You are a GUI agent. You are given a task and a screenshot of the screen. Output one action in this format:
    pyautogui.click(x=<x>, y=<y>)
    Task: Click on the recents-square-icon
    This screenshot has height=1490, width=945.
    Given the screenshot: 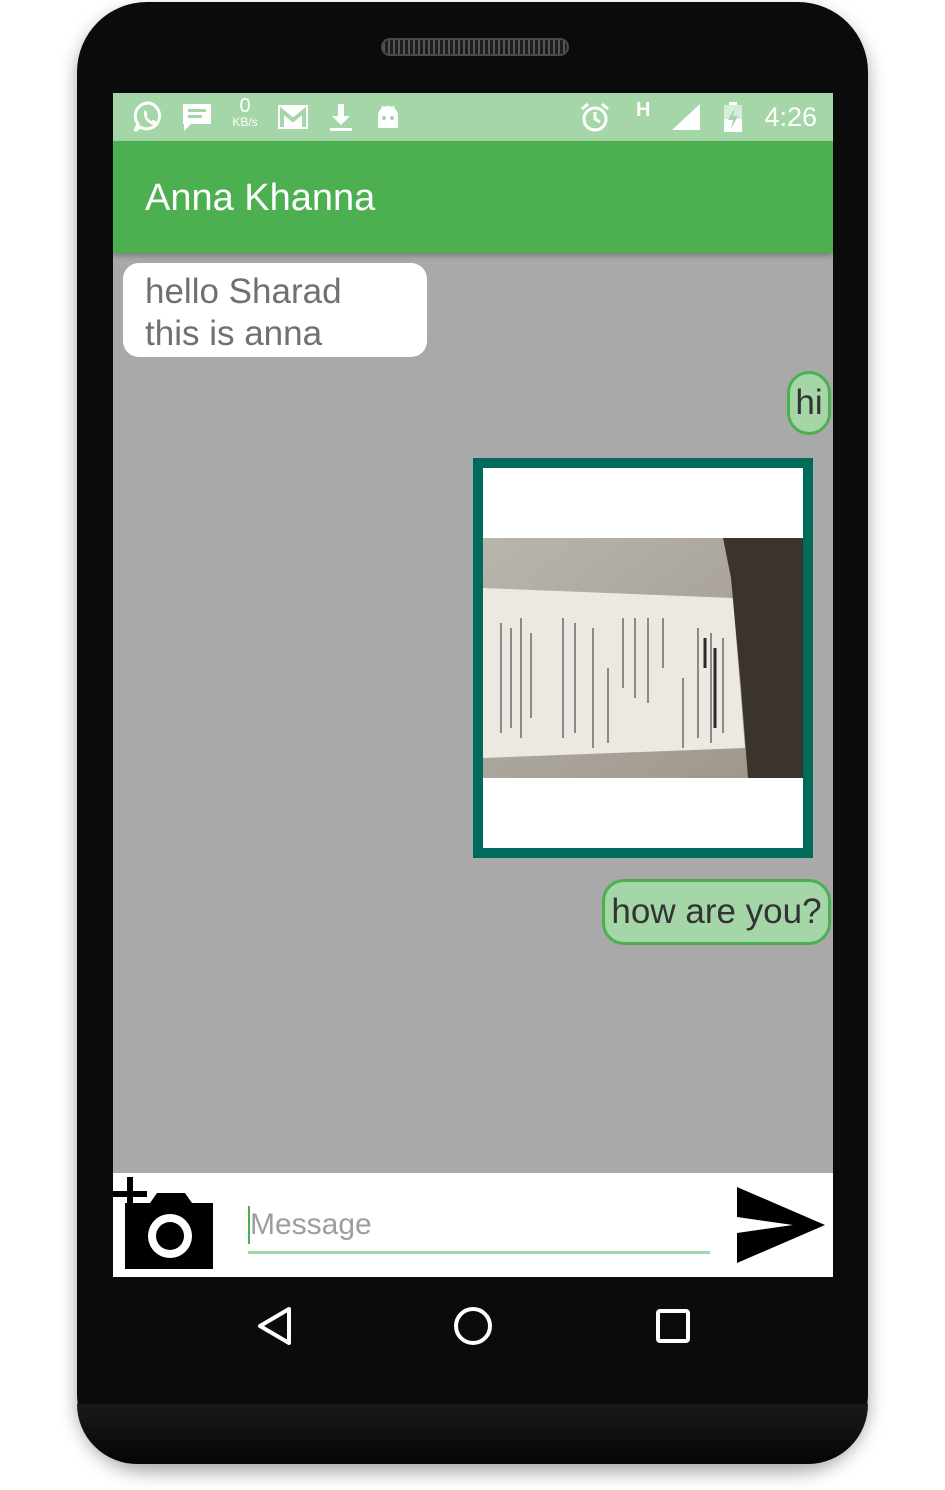 What is the action you would take?
    pyautogui.click(x=673, y=1328)
    